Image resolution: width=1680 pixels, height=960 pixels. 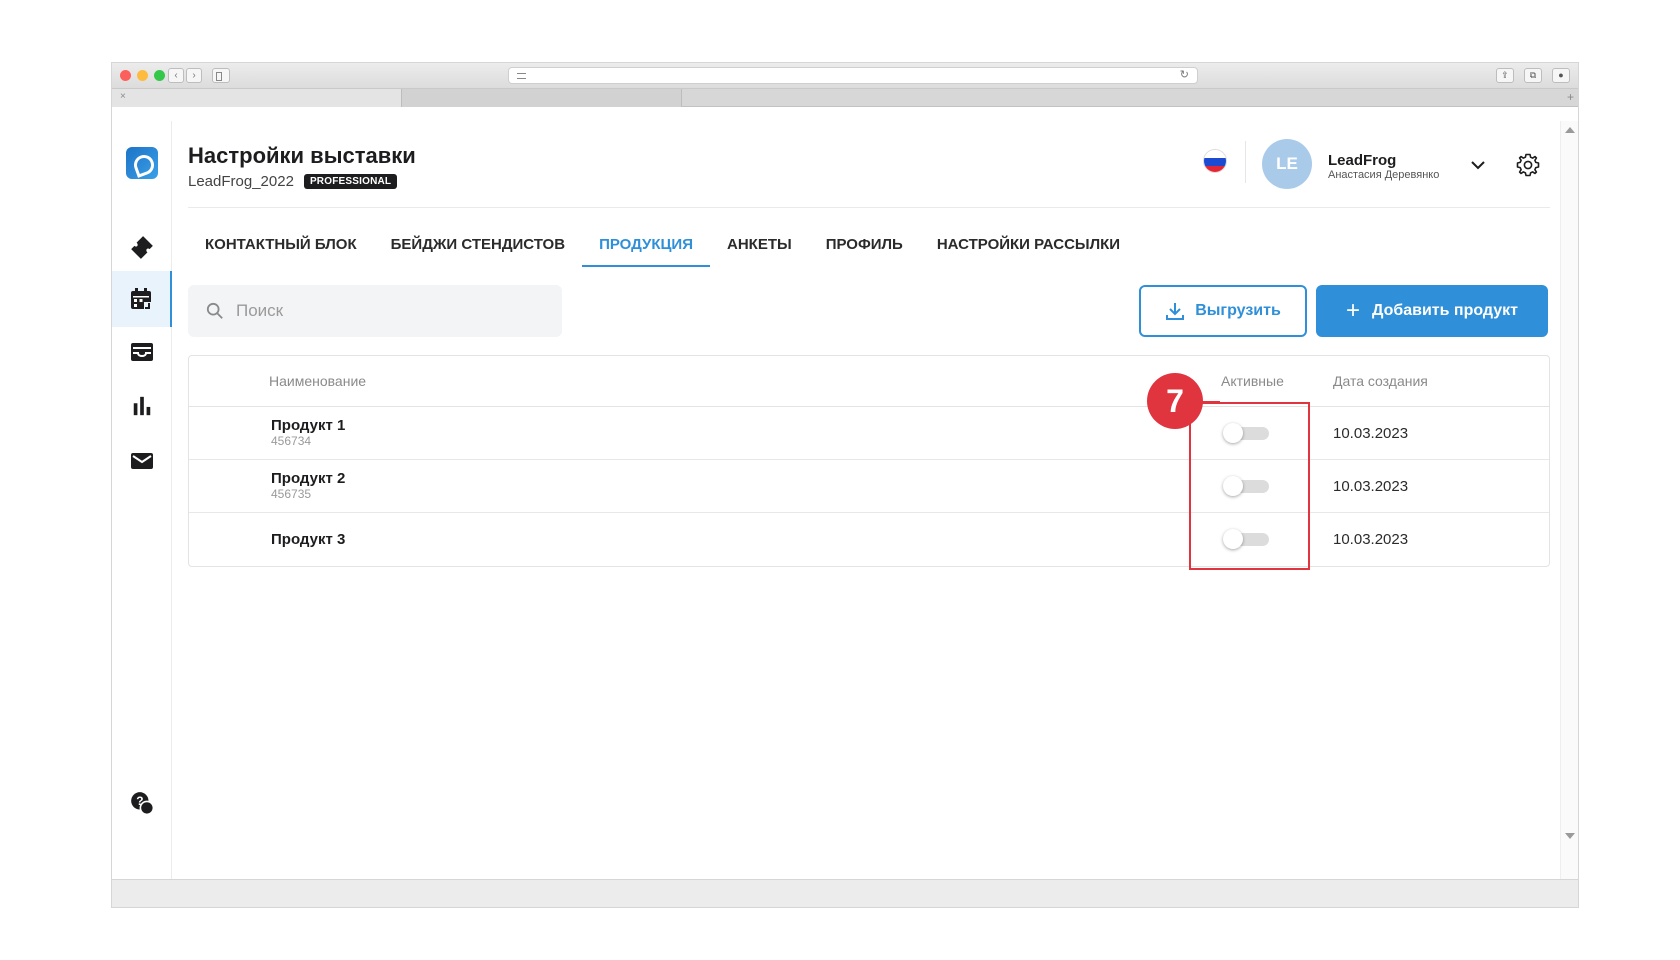 I want to click on table-row: Продукт 2 456735 10.03.2023, so click(x=869, y=486).